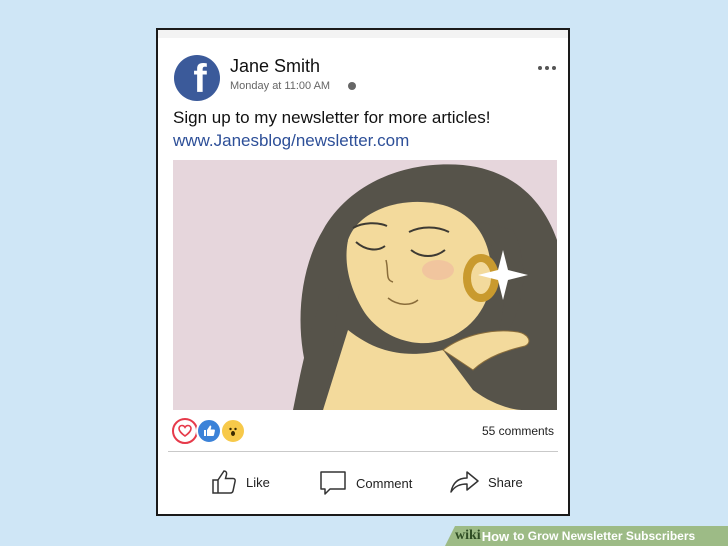  Describe the element at coordinates (363, 451) in the screenshot. I see `divider` at that location.